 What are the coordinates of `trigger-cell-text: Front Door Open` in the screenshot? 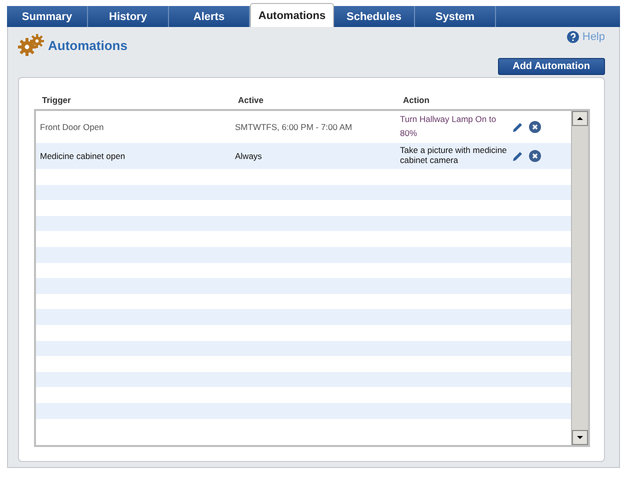 It's located at (72, 127).